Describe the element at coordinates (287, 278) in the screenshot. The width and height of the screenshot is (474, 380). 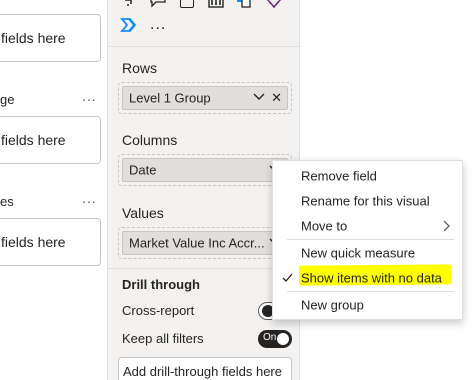
I see `checkmark-icon` at that location.